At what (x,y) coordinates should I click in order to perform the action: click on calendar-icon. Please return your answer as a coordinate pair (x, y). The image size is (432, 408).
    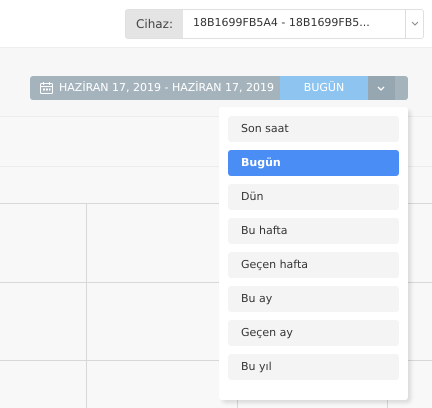
    Looking at the image, I should click on (46, 88).